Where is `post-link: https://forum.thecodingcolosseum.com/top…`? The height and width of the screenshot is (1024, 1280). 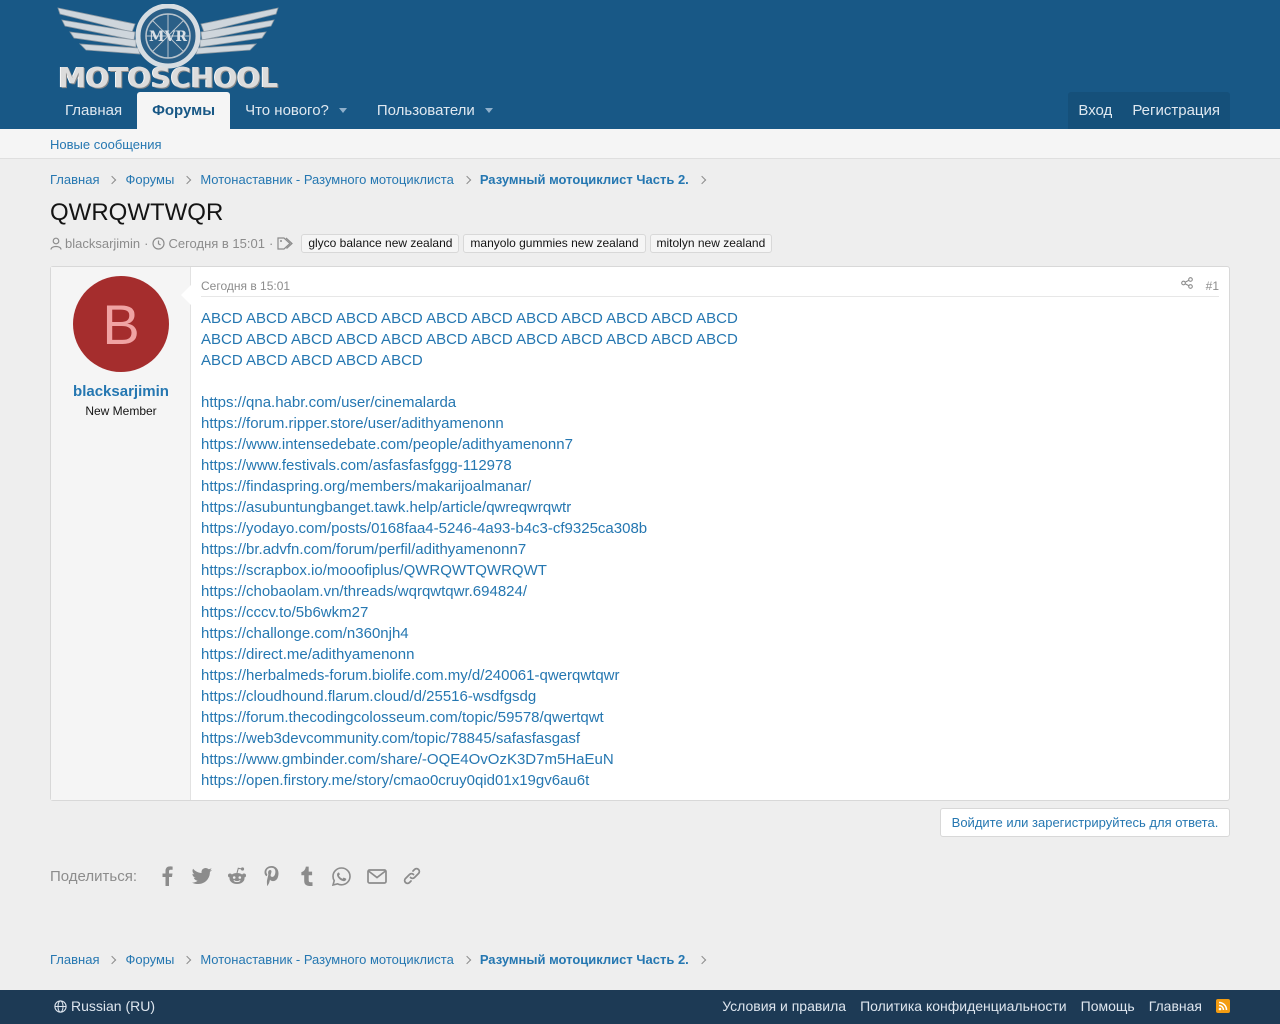
post-link: https://forum.thecodingcolosseum.com/top… is located at coordinates (701, 717).